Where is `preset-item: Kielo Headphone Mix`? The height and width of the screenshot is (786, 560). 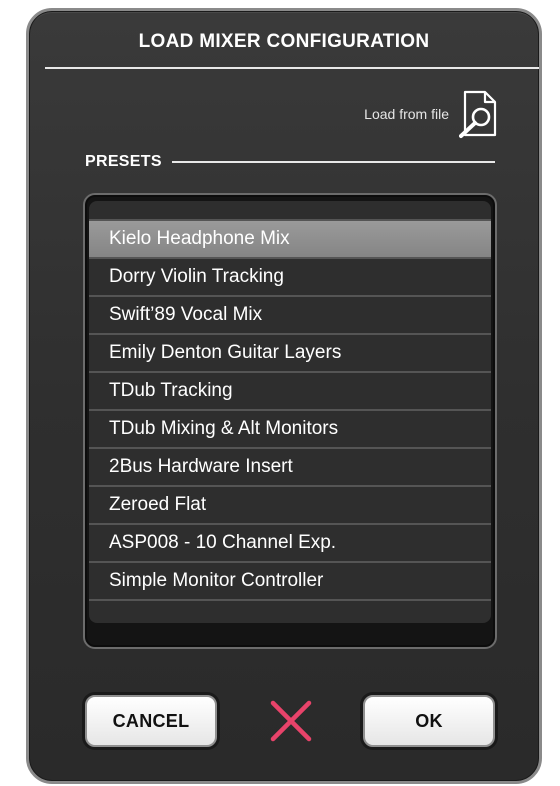 preset-item: Kielo Headphone Mix is located at coordinates (290, 240).